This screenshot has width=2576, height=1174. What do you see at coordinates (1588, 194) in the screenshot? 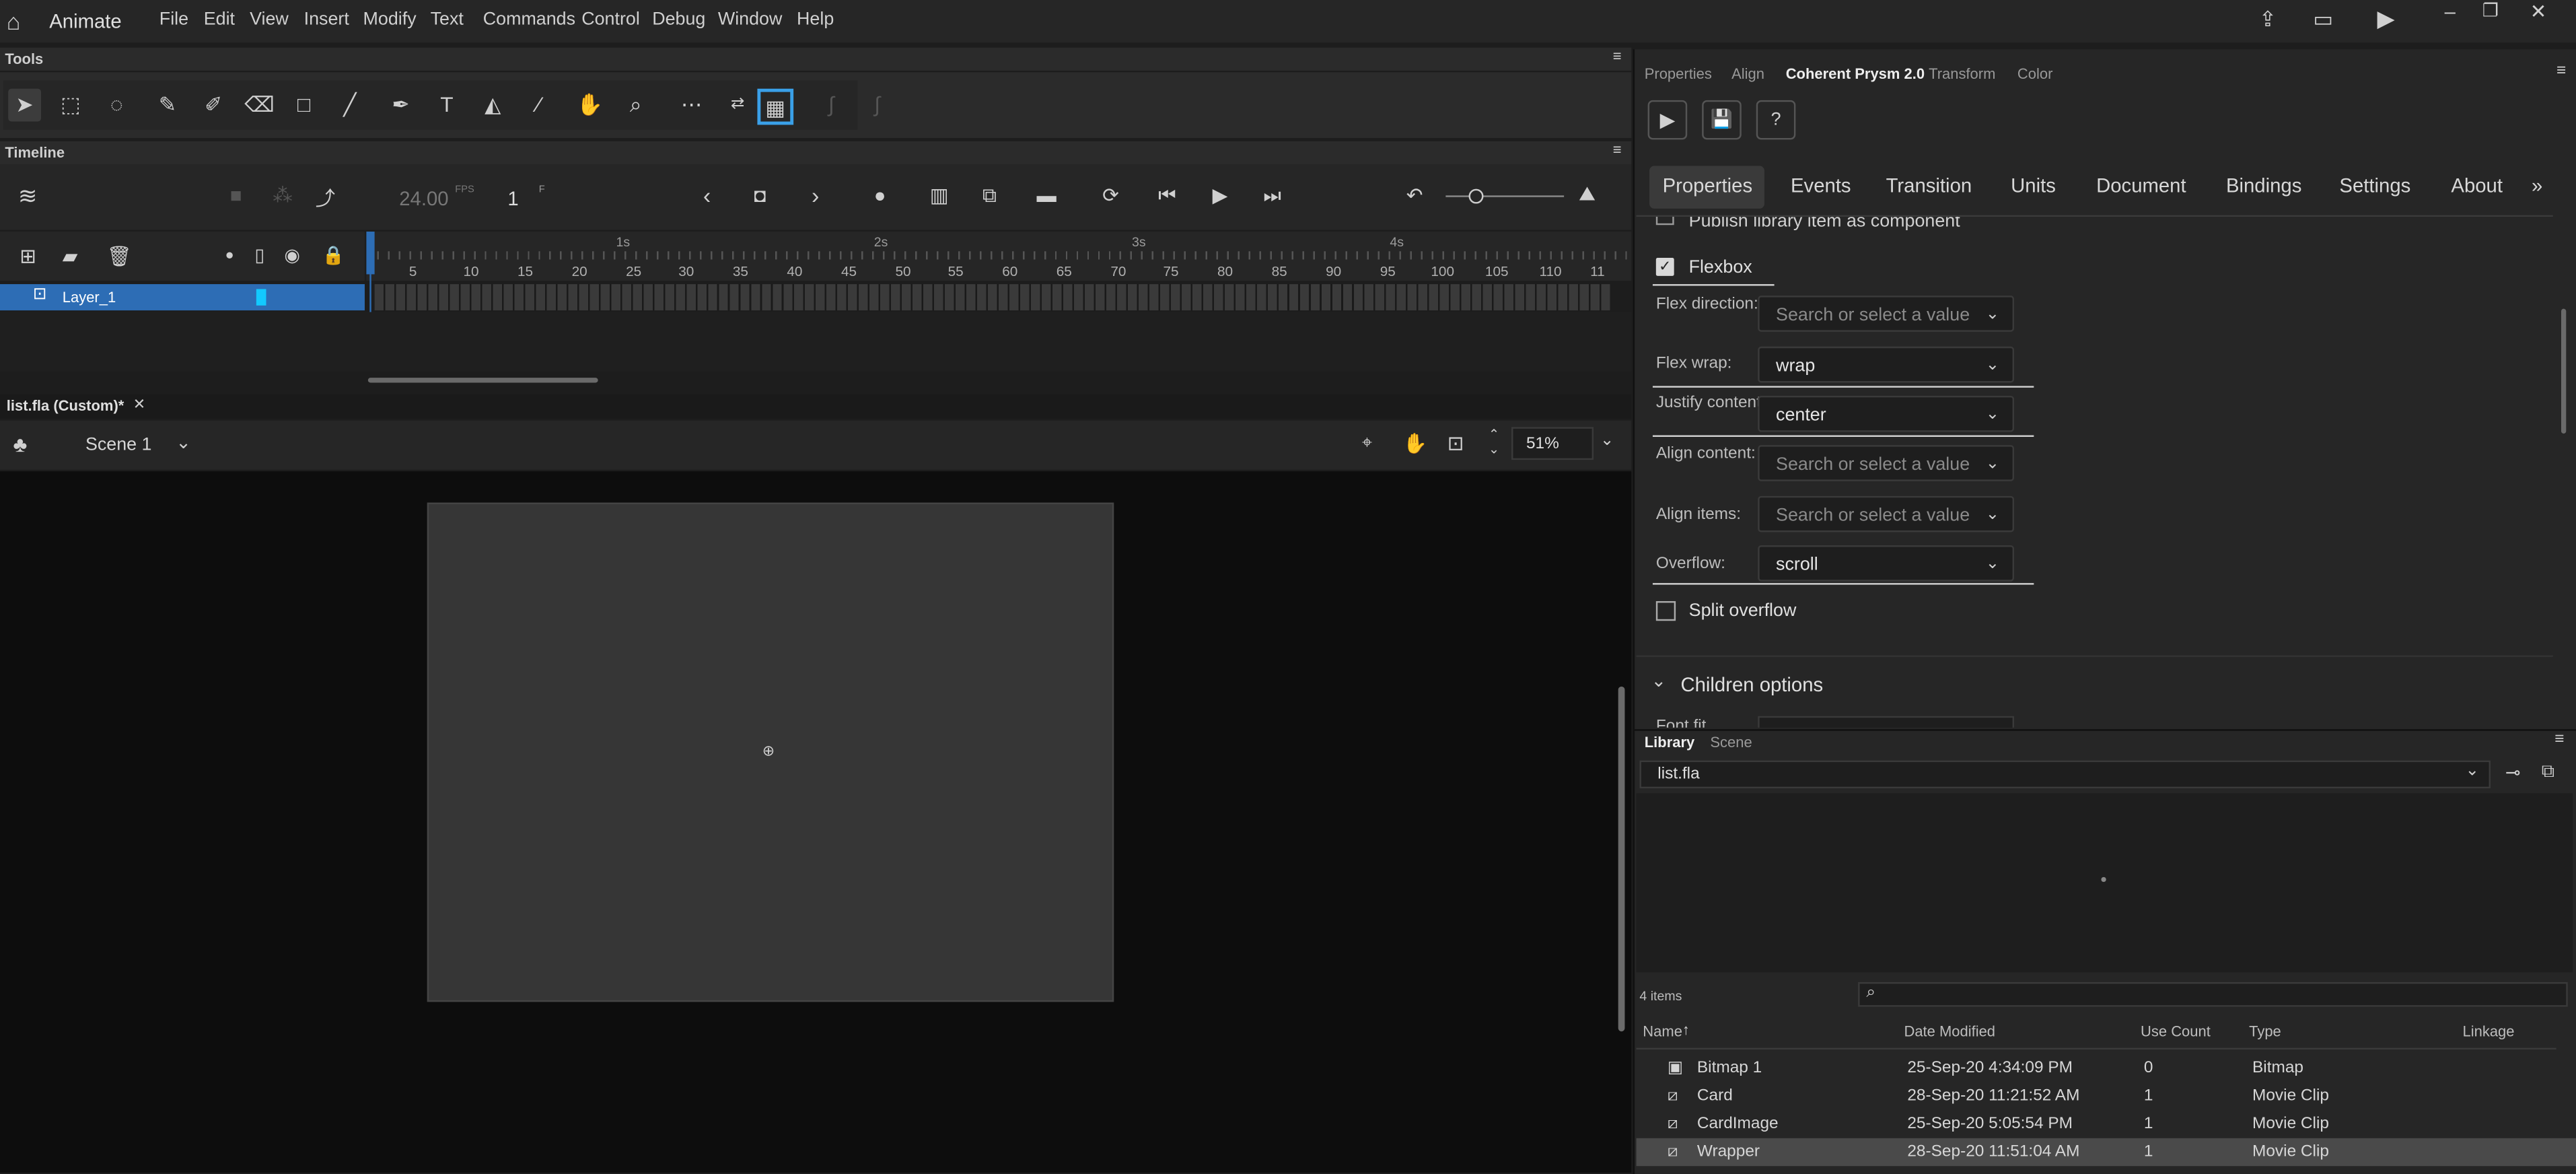
I see `collapse-timeline-icon: ⛰` at bounding box center [1588, 194].